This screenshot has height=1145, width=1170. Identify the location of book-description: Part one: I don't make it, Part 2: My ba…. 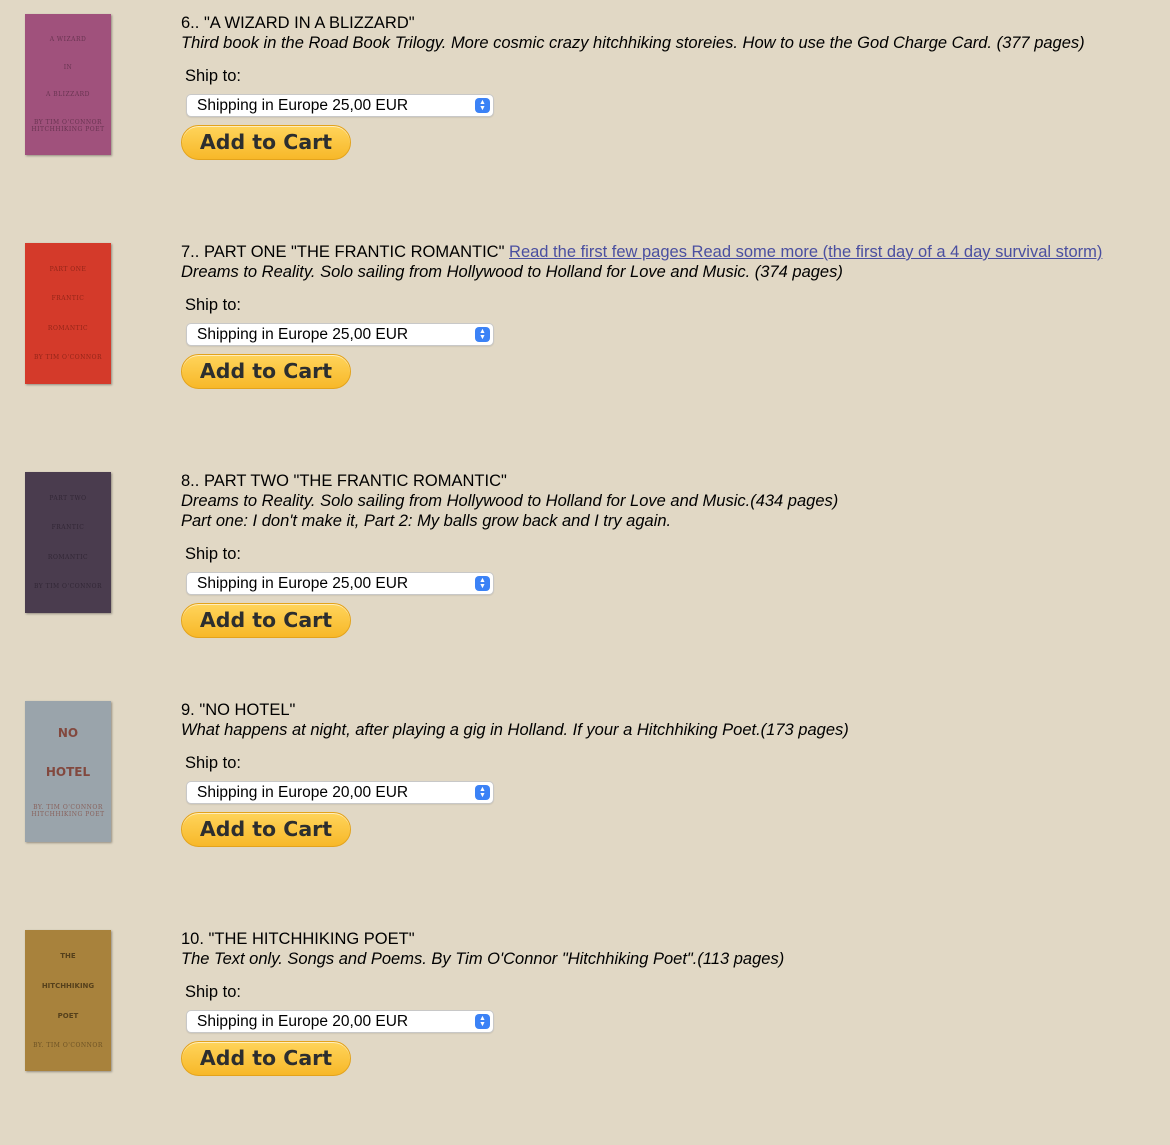
(426, 521).